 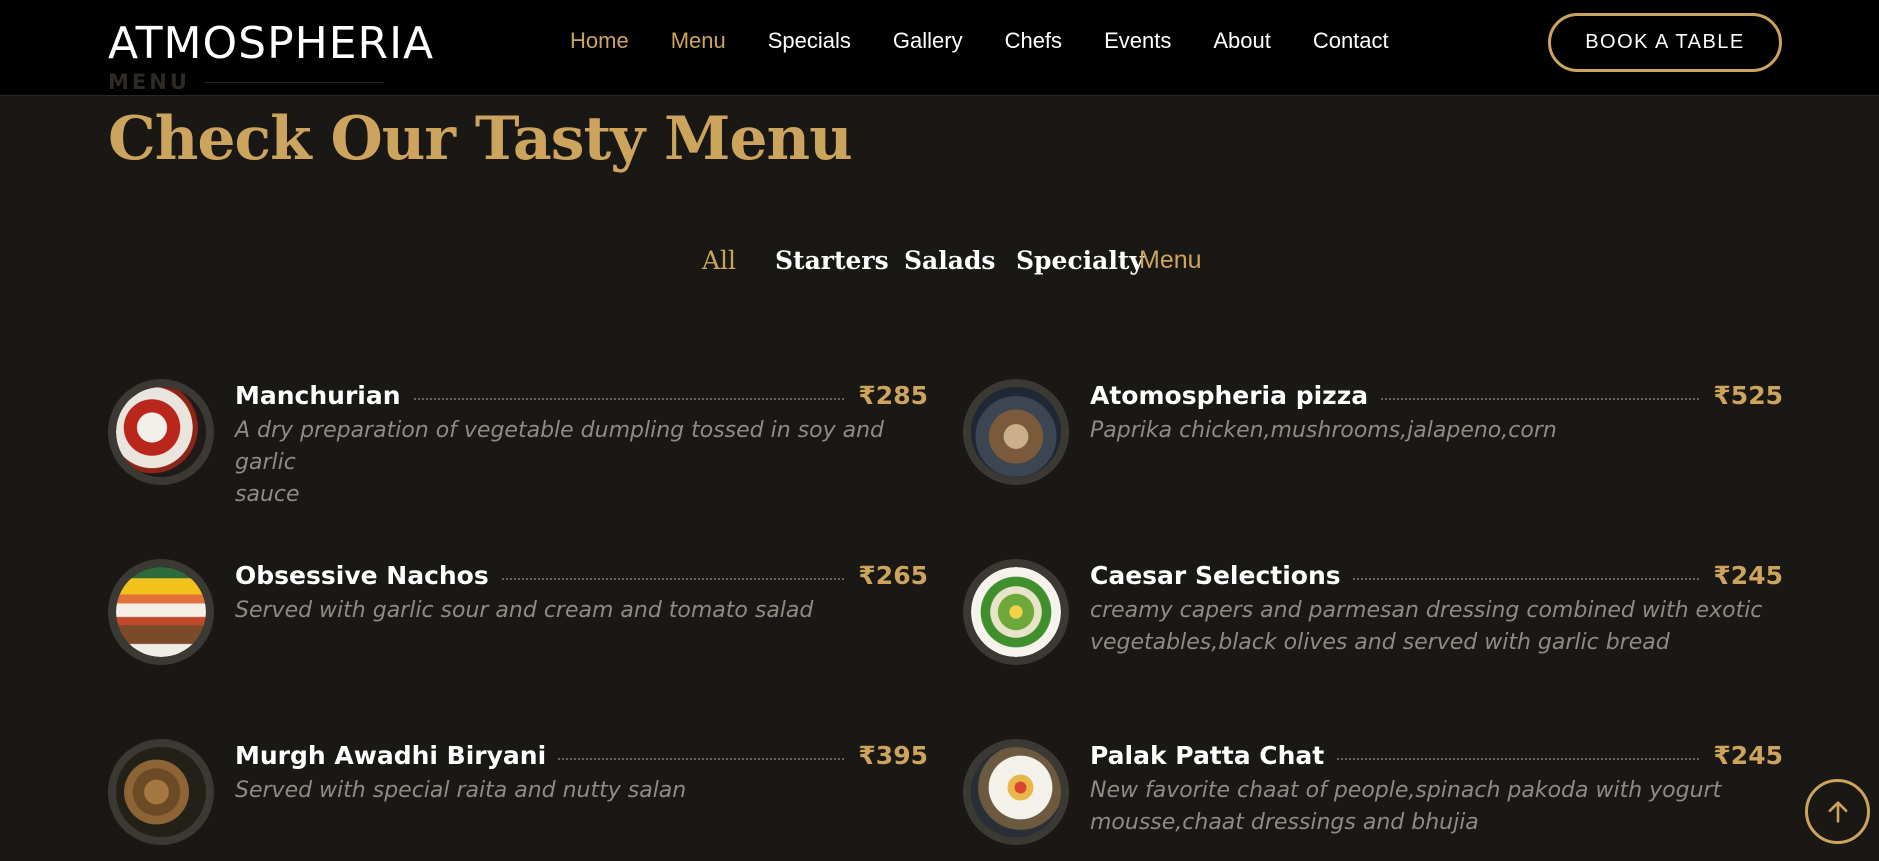 I want to click on dish-price: ₹285, so click(x=887, y=395).